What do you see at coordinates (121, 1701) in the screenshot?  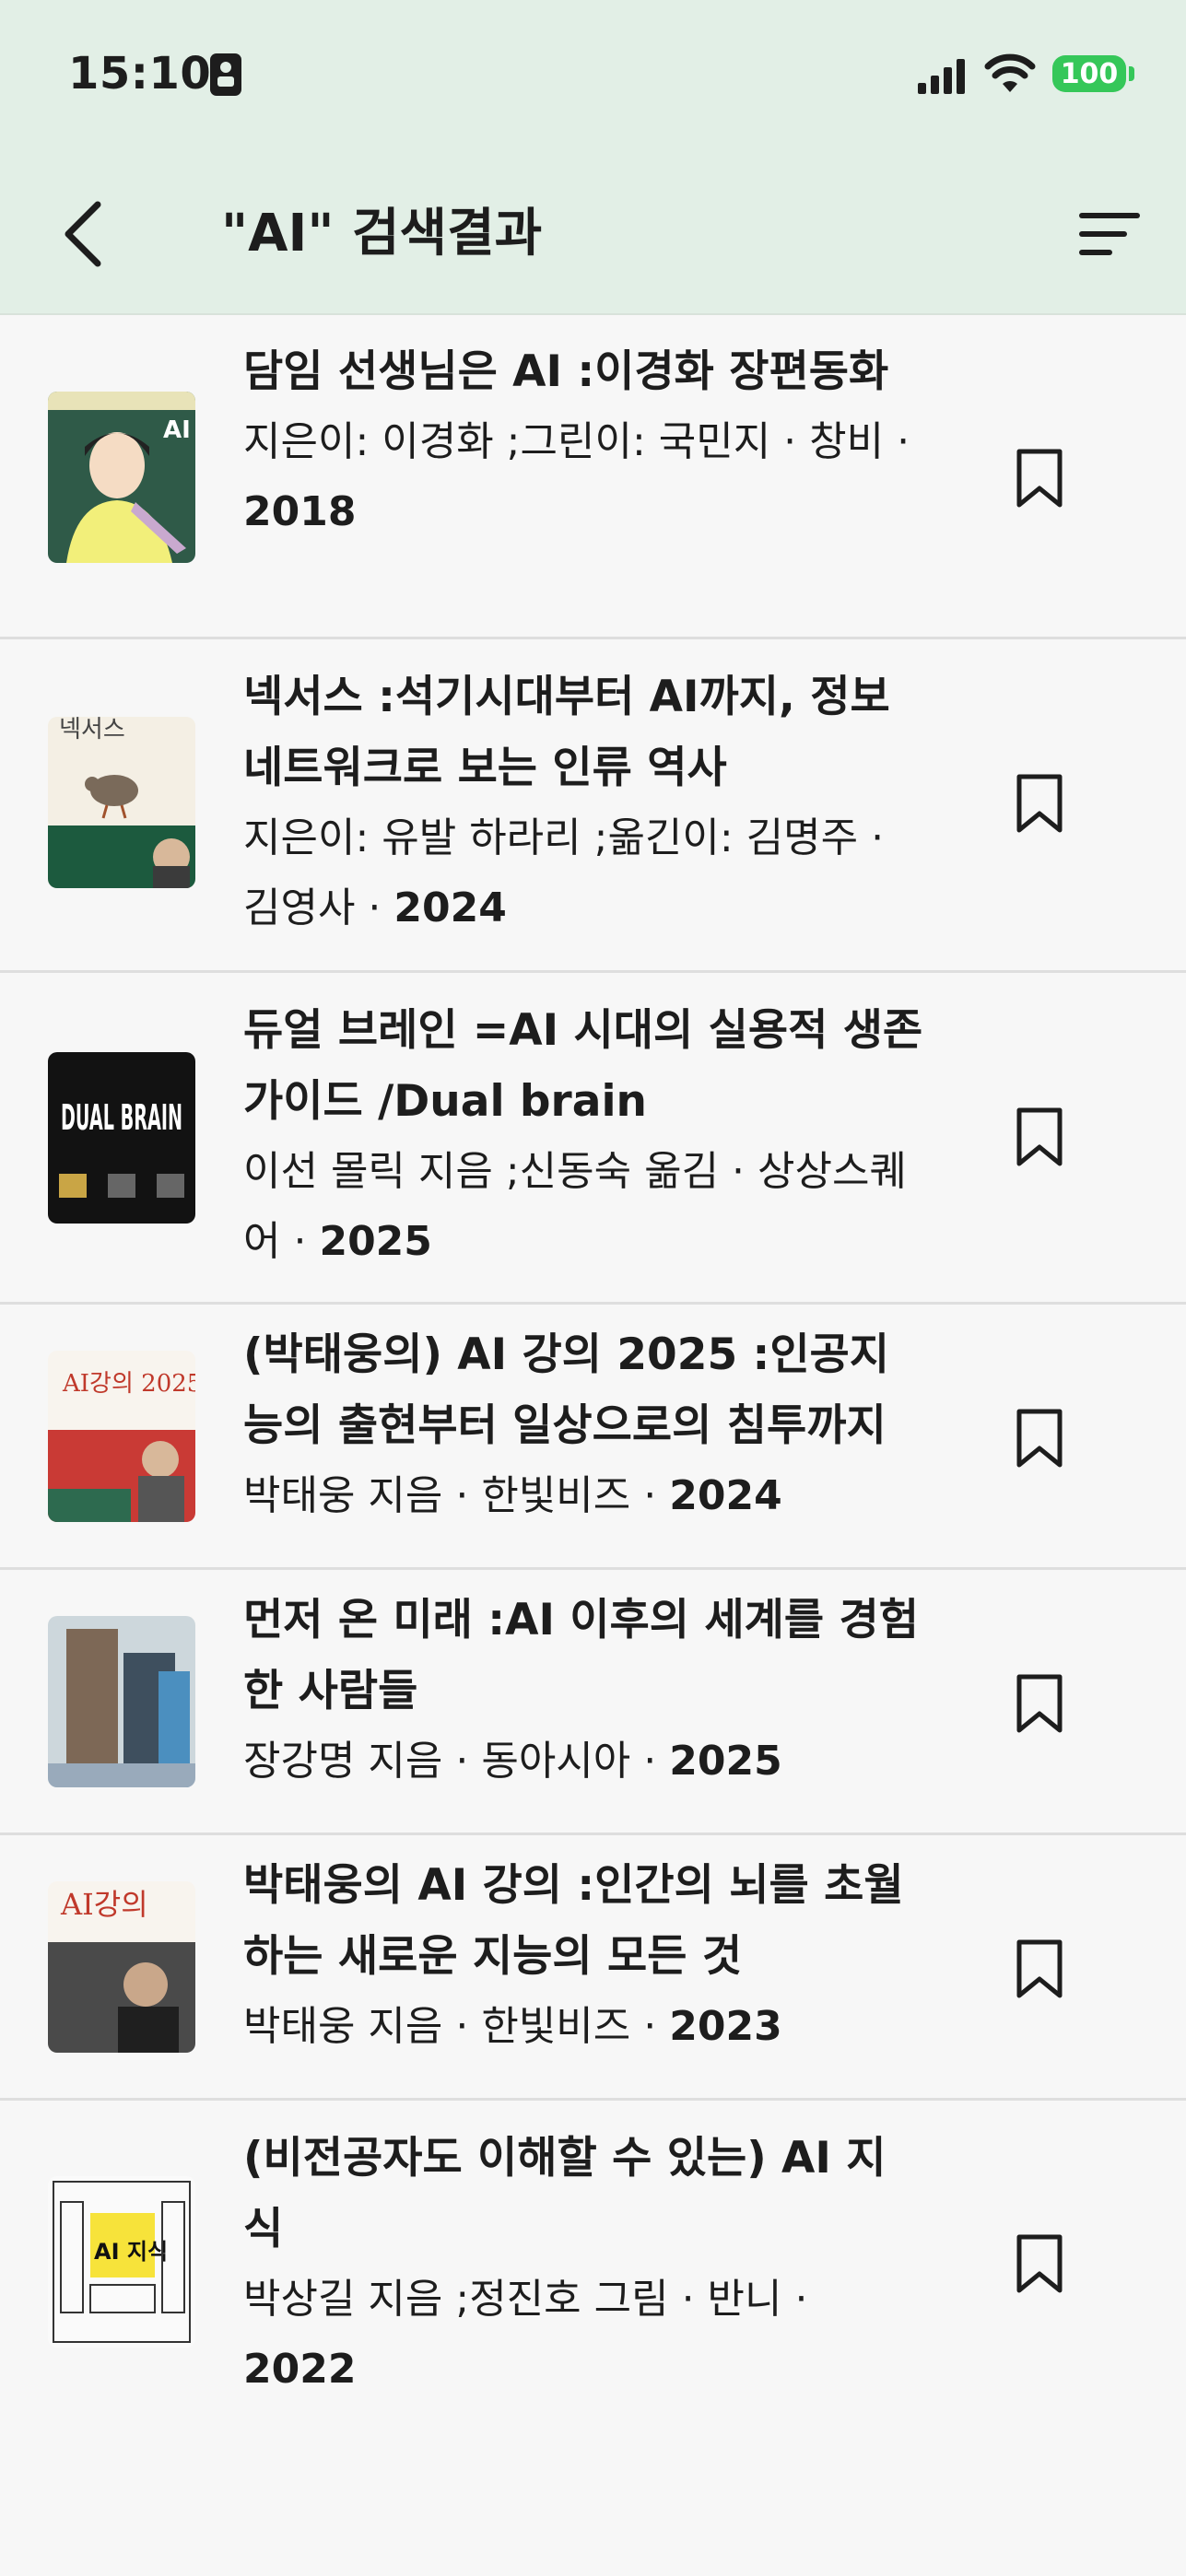 I see `book-cover` at bounding box center [121, 1701].